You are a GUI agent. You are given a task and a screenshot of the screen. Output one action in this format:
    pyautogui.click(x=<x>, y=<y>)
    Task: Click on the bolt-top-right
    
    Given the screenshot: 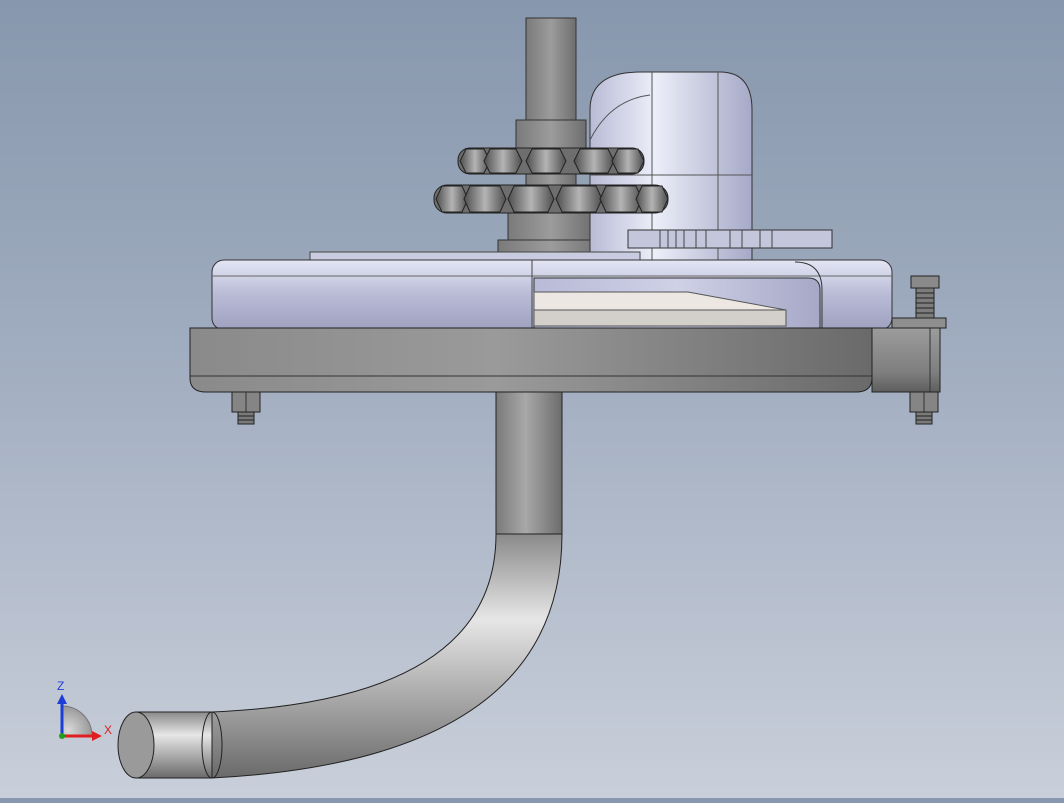 What is the action you would take?
    pyautogui.click(x=925, y=297)
    